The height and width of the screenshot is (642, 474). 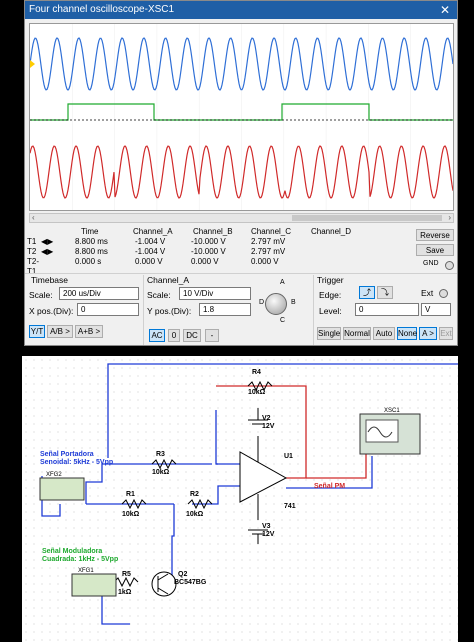 I want to click on scroll-thumb, so click(x=367, y=218).